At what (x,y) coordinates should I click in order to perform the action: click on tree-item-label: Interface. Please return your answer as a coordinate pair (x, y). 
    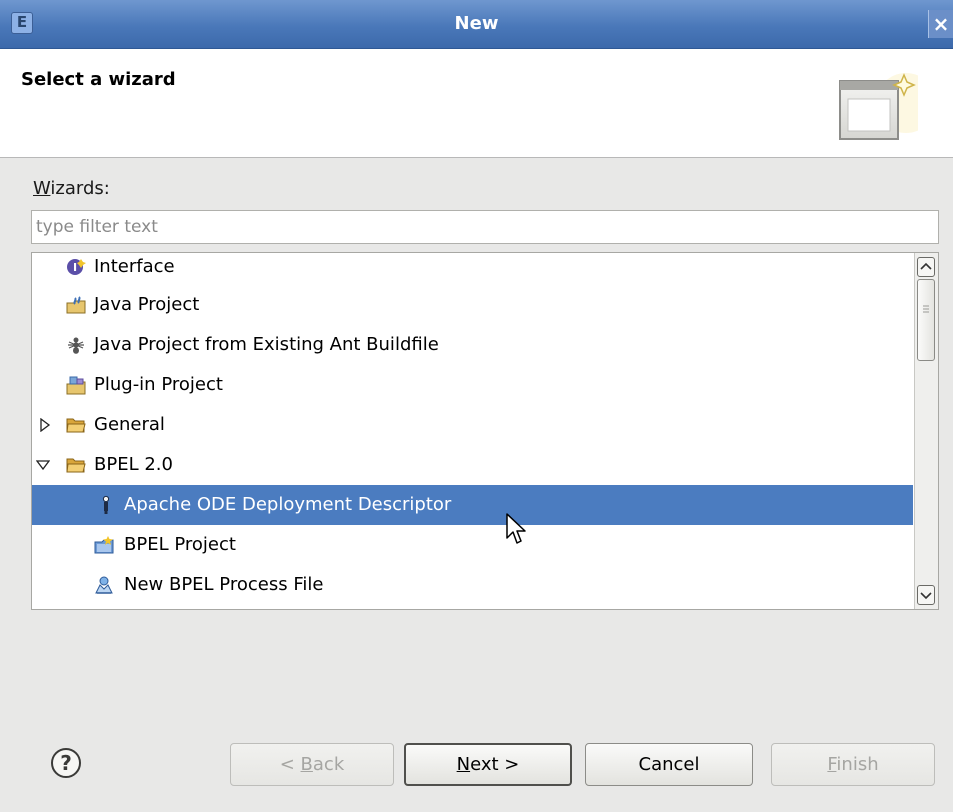
    Looking at the image, I should click on (134, 266).